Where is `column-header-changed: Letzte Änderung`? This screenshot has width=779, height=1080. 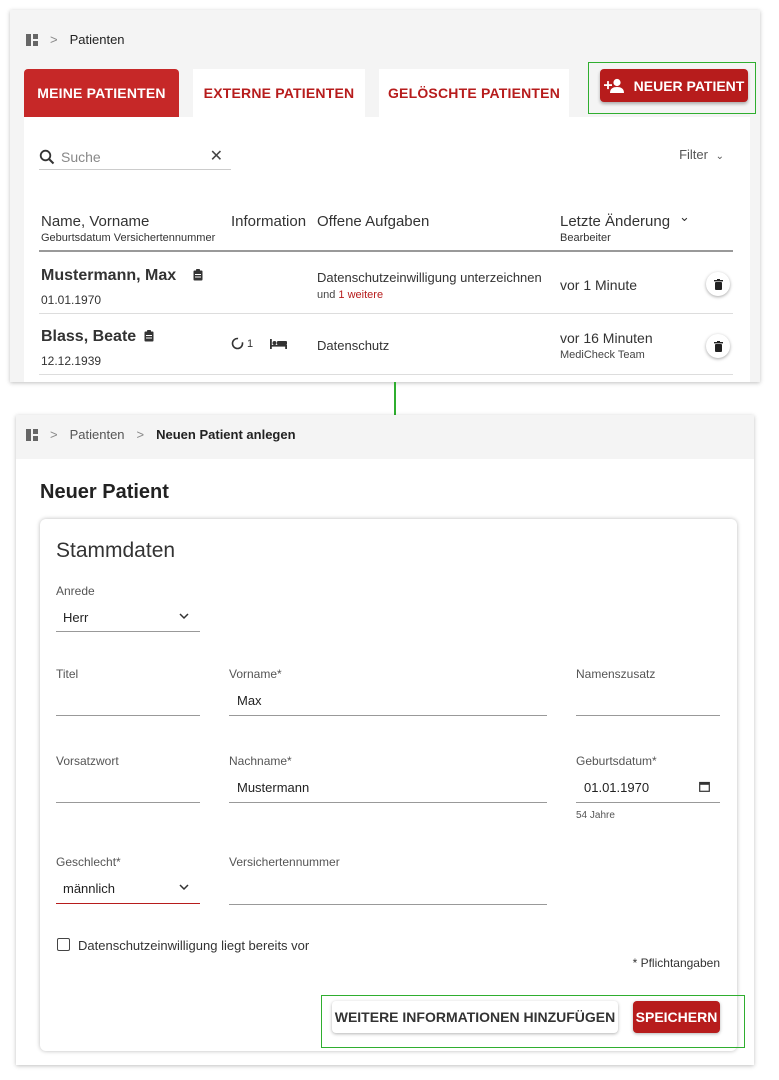
column-header-changed: Letzte Änderung is located at coordinates (615, 221).